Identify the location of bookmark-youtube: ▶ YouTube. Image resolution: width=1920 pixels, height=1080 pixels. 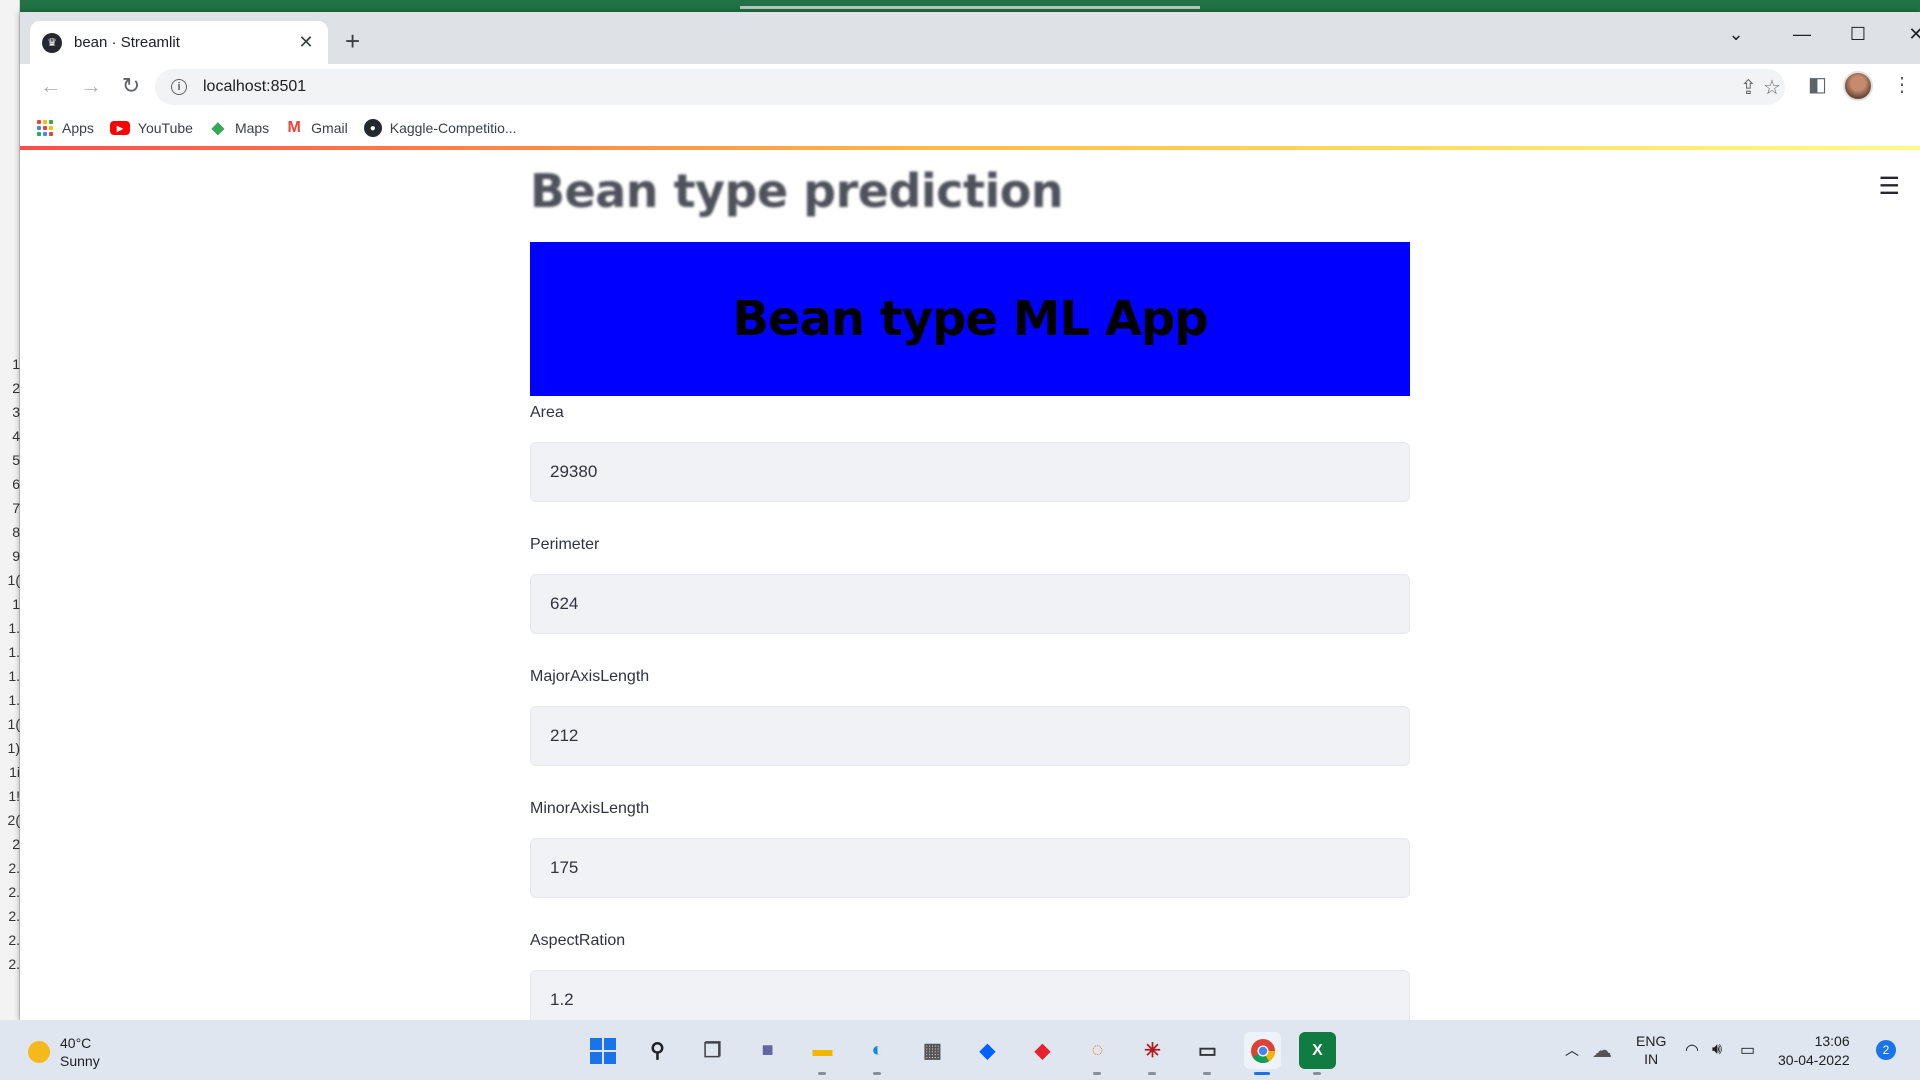
(151, 128).